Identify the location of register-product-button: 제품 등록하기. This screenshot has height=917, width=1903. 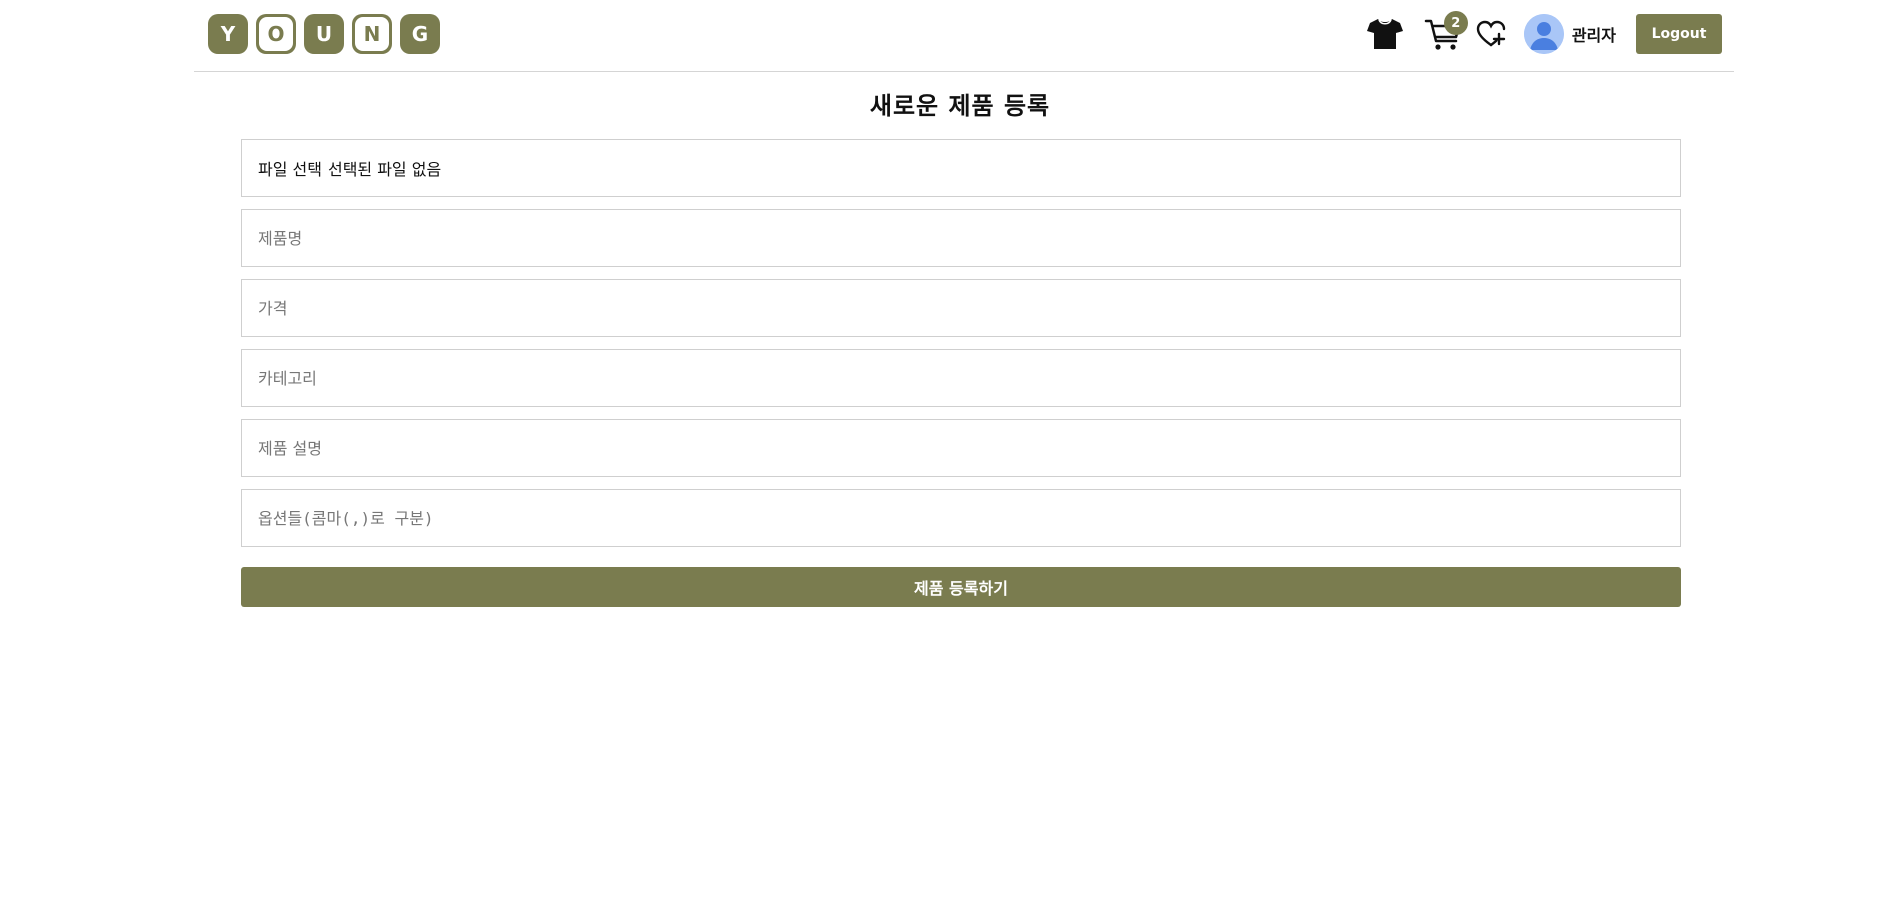
(961, 587).